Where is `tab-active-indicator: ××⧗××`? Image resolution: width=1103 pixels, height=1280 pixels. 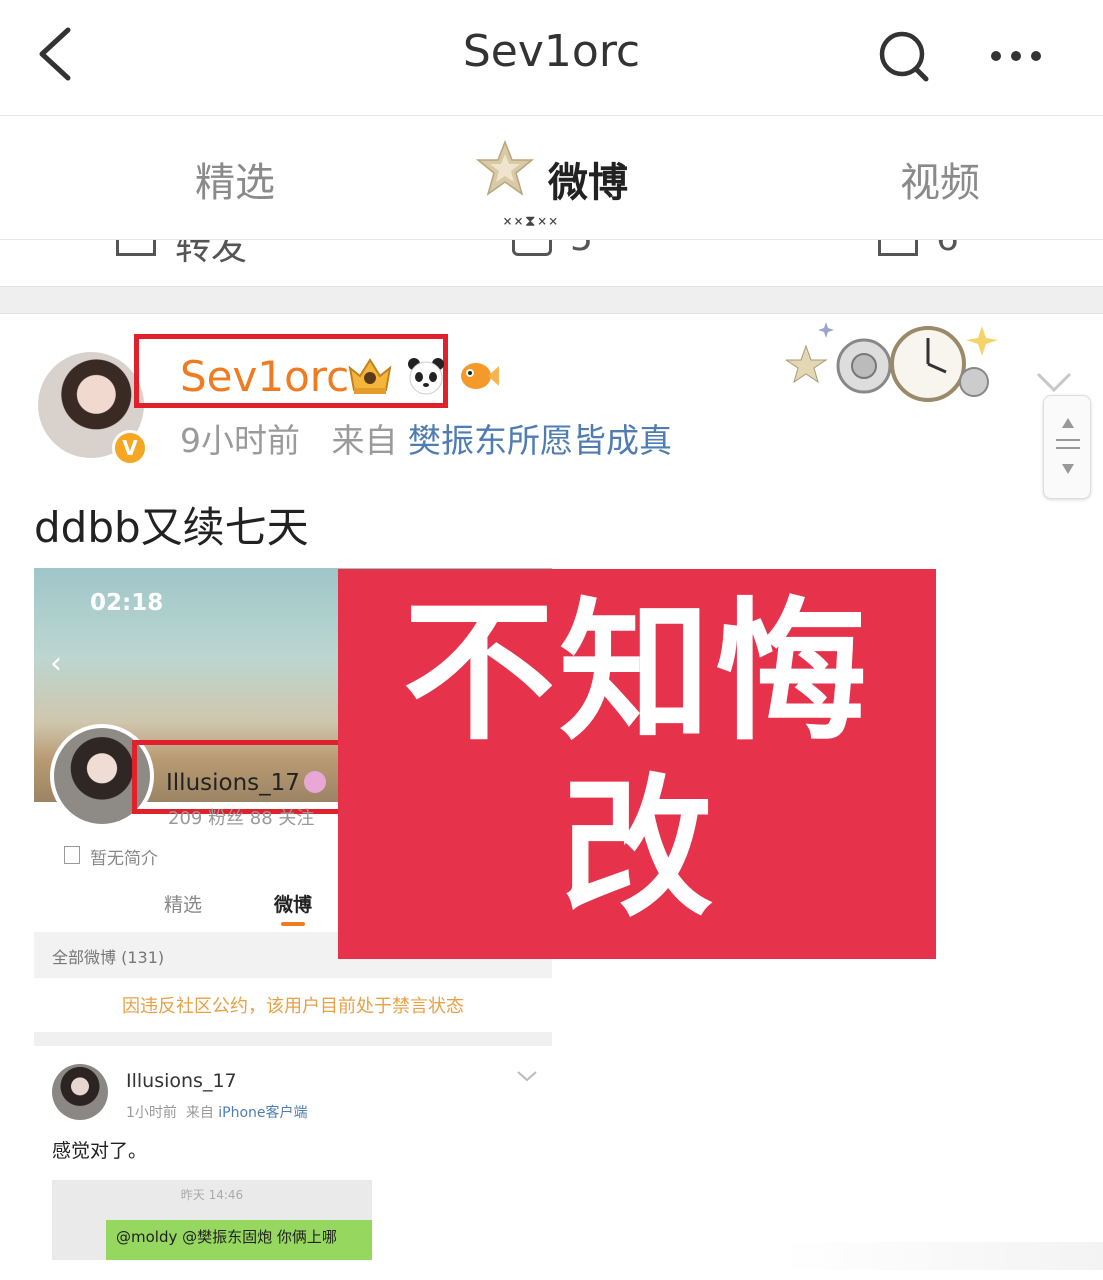 tab-active-indicator: ××⧗×× is located at coordinates (531, 221).